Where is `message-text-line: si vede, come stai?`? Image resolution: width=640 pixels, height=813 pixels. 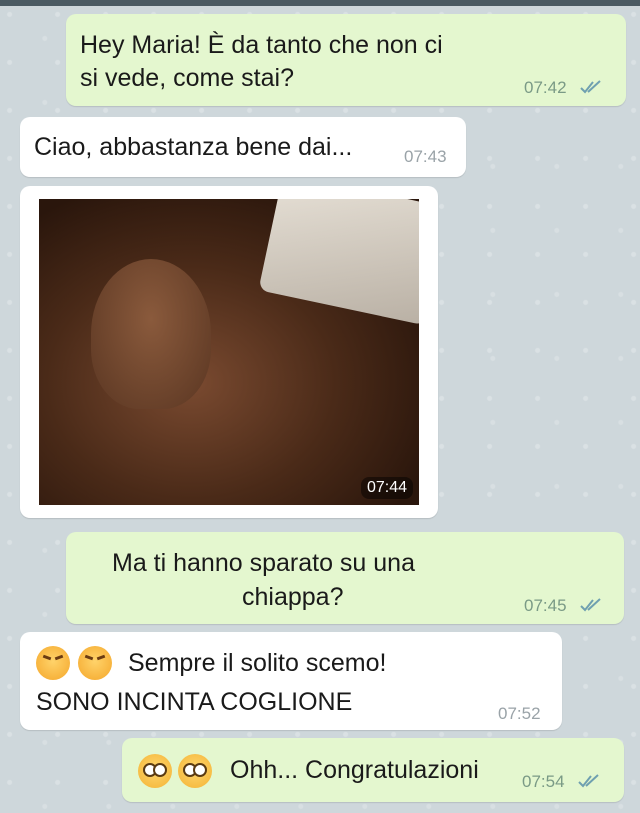 message-text-line: si vede, come stai? is located at coordinates (187, 78).